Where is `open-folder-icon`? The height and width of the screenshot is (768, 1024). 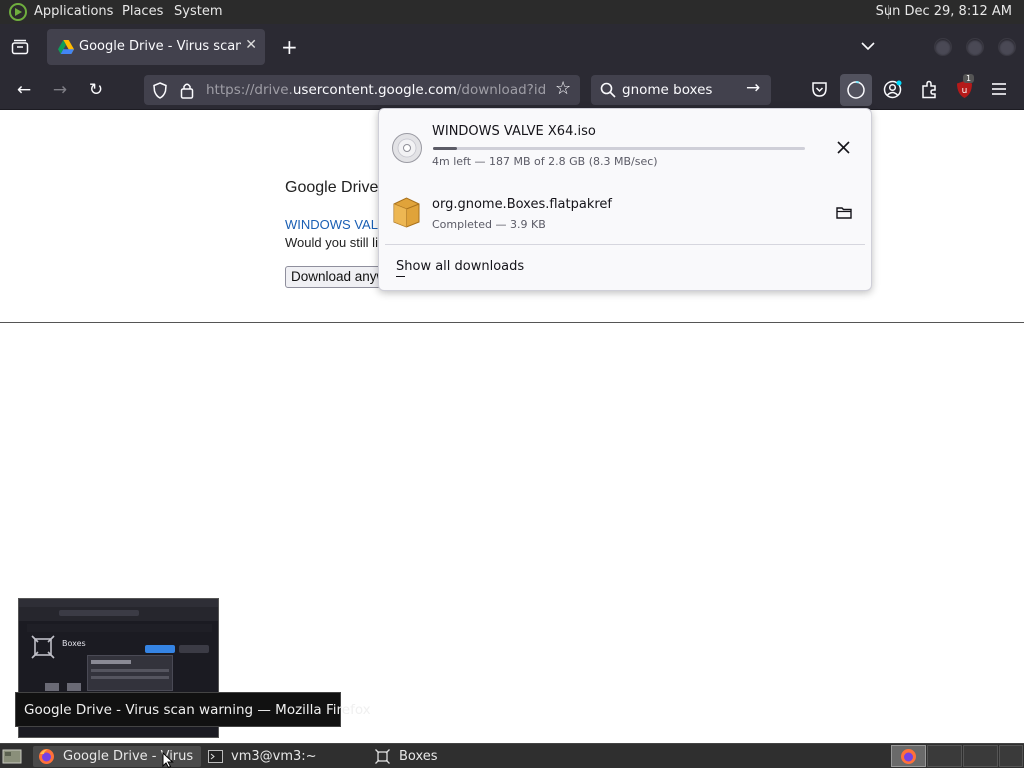
open-folder-icon is located at coordinates (844, 212).